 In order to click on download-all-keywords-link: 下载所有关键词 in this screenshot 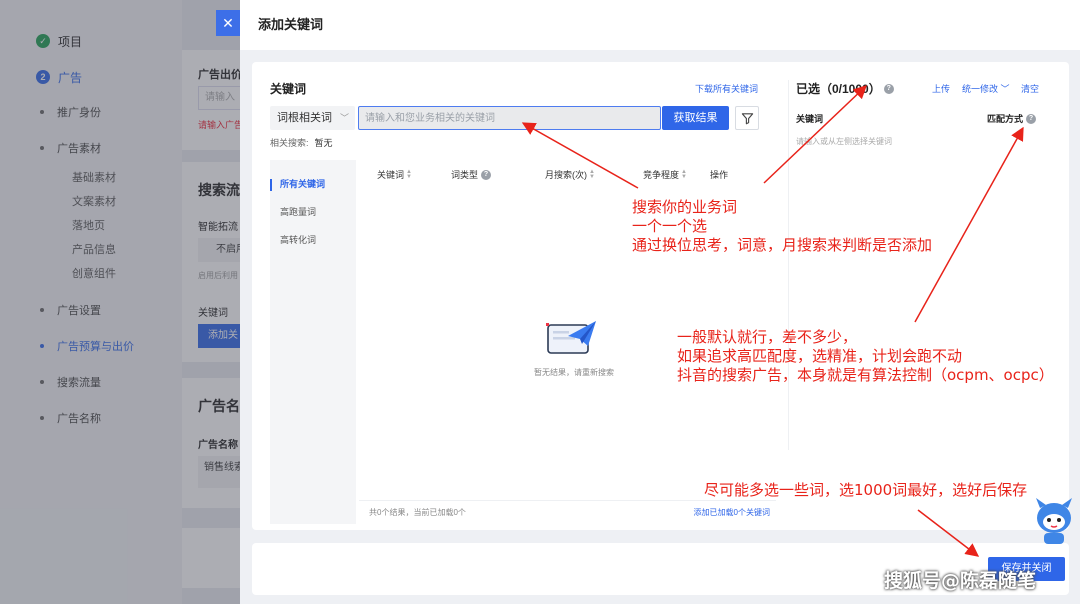, I will do `click(726, 88)`.